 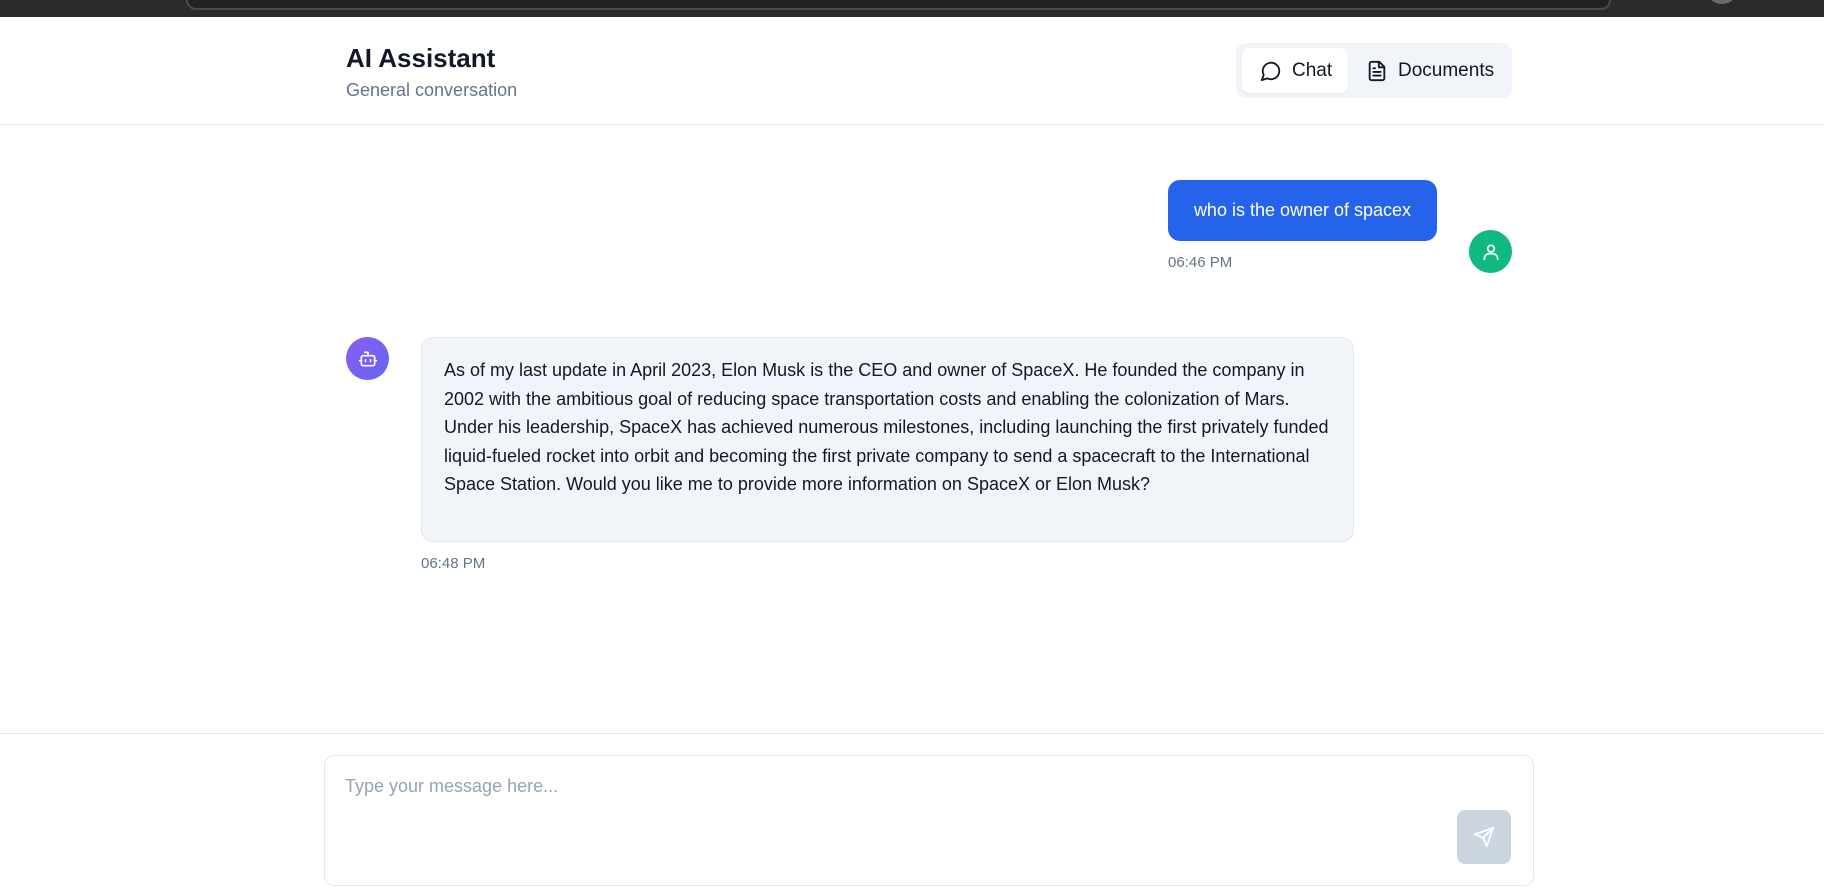 What do you see at coordinates (421, 58) in the screenshot?
I see `page-title: AI Assistant` at bounding box center [421, 58].